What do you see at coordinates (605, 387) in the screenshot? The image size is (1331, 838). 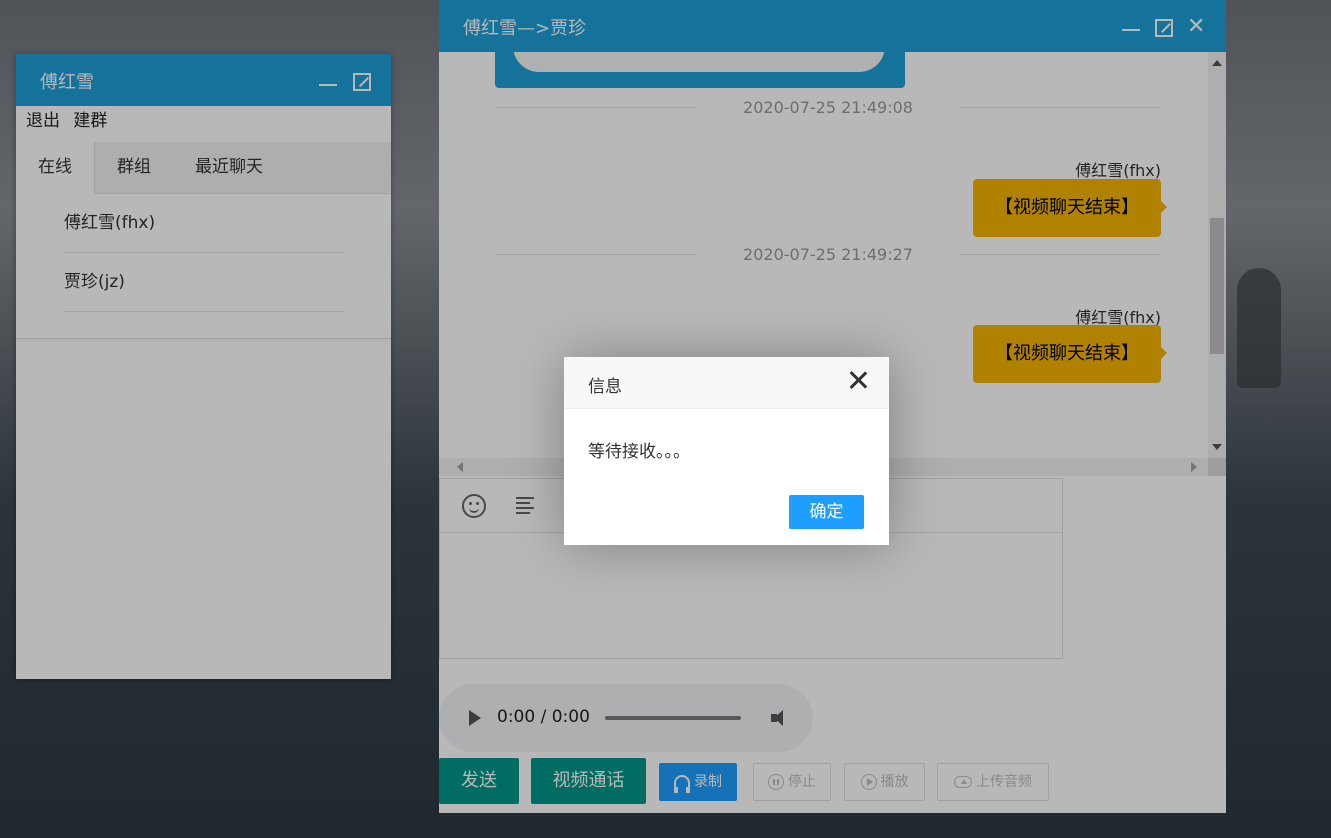 I see `dialog-title: 信息` at bounding box center [605, 387].